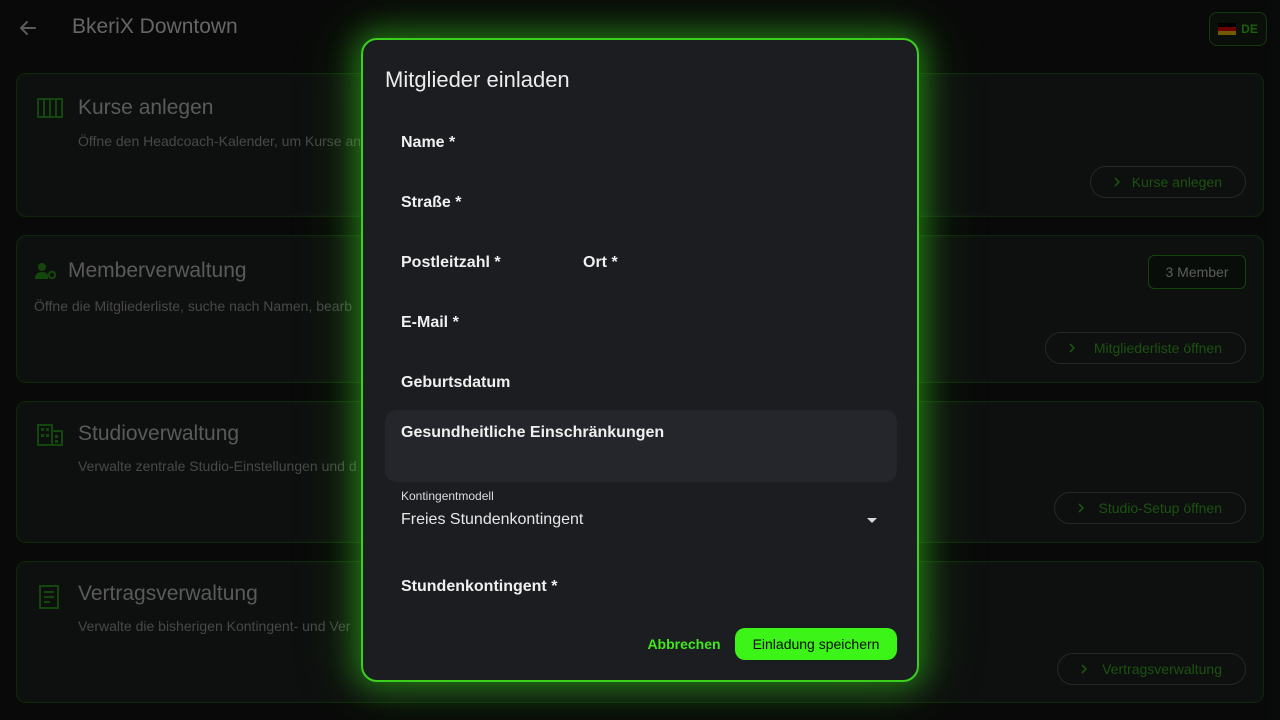  I want to click on email-field: E-Mail *, so click(641, 322).